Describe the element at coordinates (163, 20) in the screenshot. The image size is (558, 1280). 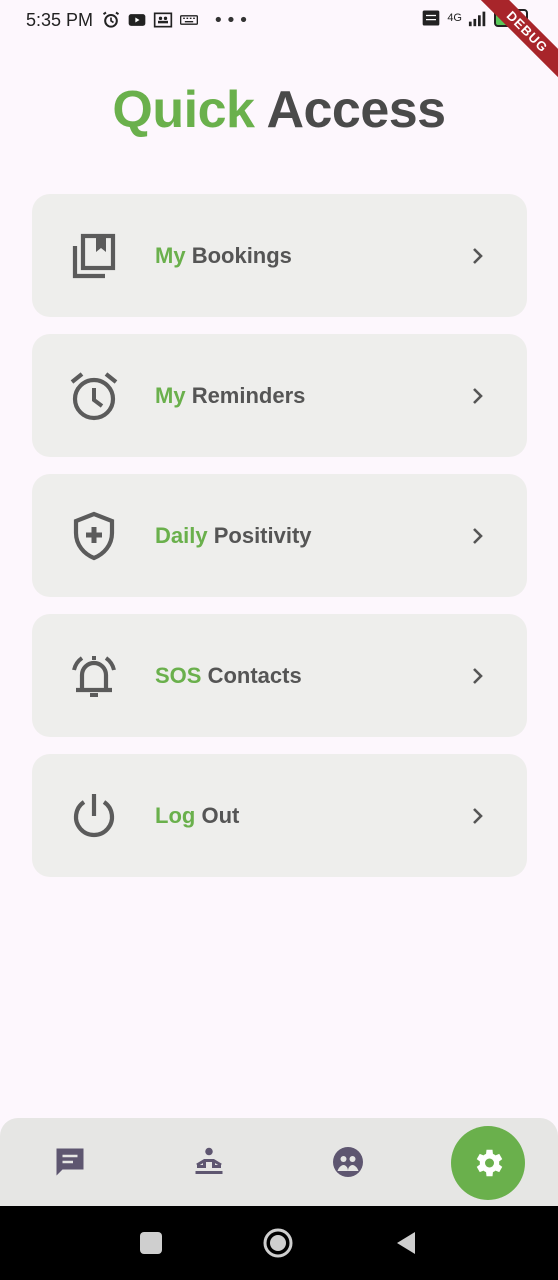
I see `teams-status-icon` at that location.